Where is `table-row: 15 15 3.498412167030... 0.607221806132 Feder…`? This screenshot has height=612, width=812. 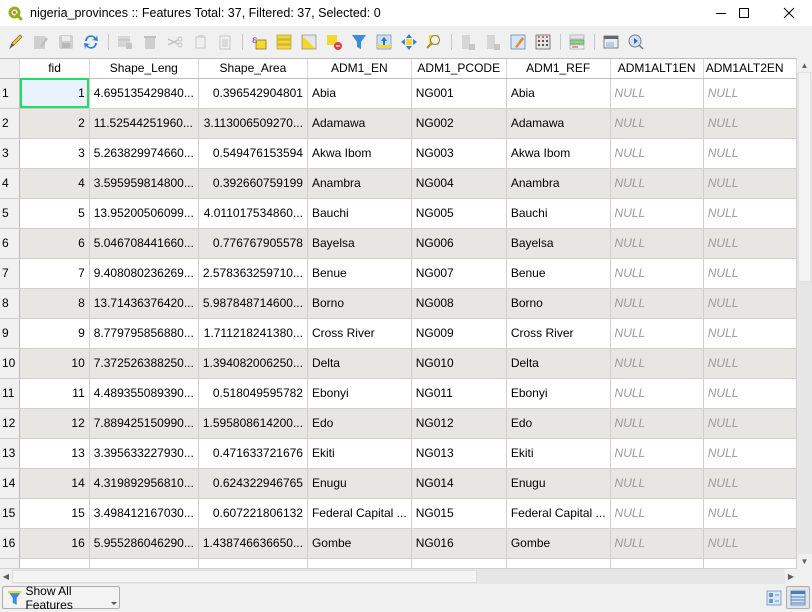
table-row: 15 15 3.498412167030... 0.607221806132 Feder… is located at coordinates (398, 513).